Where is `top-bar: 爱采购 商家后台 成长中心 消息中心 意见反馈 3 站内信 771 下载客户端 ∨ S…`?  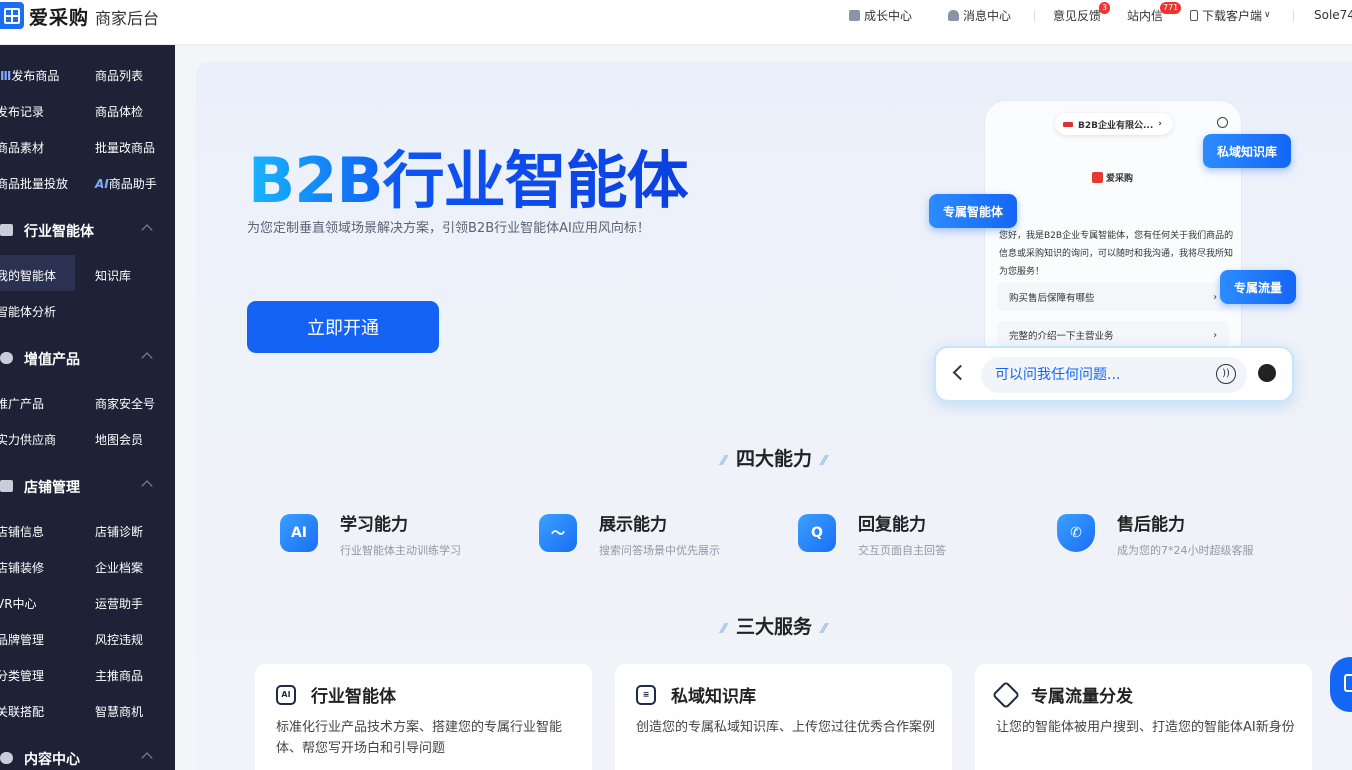
top-bar: 爱采购 商家后台 成长中心 消息中心 意见反馈 3 站内信 771 下载客户端 ∨ S… is located at coordinates (676, 22).